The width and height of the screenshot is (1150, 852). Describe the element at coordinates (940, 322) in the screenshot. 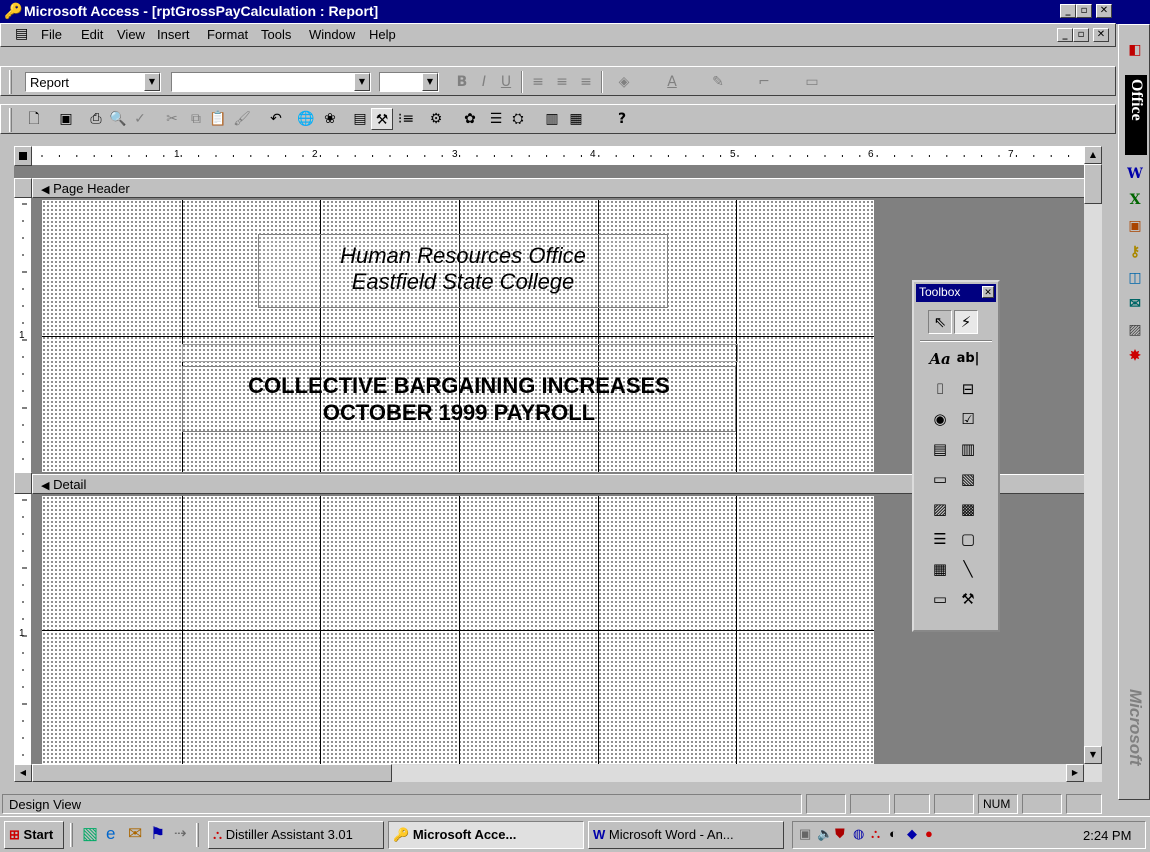

I see `select-objects-icon: ⇖` at that location.